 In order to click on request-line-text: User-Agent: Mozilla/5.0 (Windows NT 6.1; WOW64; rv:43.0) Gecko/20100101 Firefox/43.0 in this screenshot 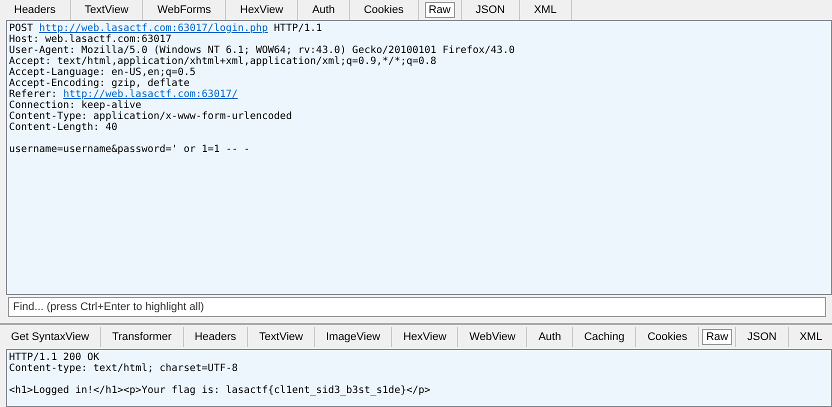, I will do `click(262, 50)`.